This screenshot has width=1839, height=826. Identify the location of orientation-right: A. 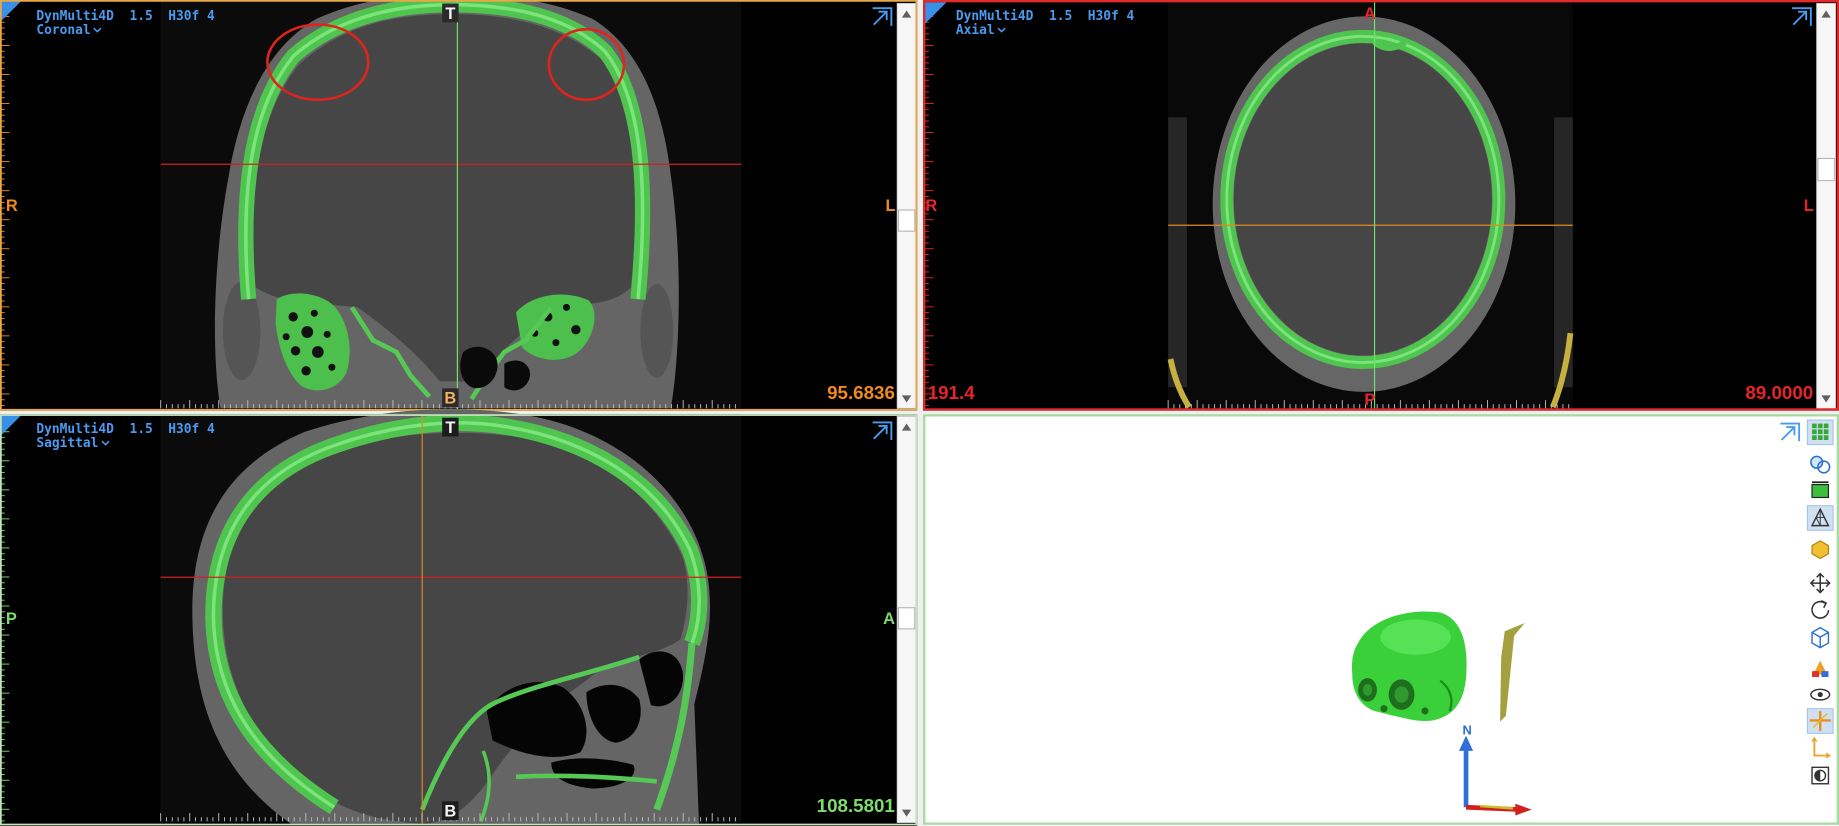
(889, 619).